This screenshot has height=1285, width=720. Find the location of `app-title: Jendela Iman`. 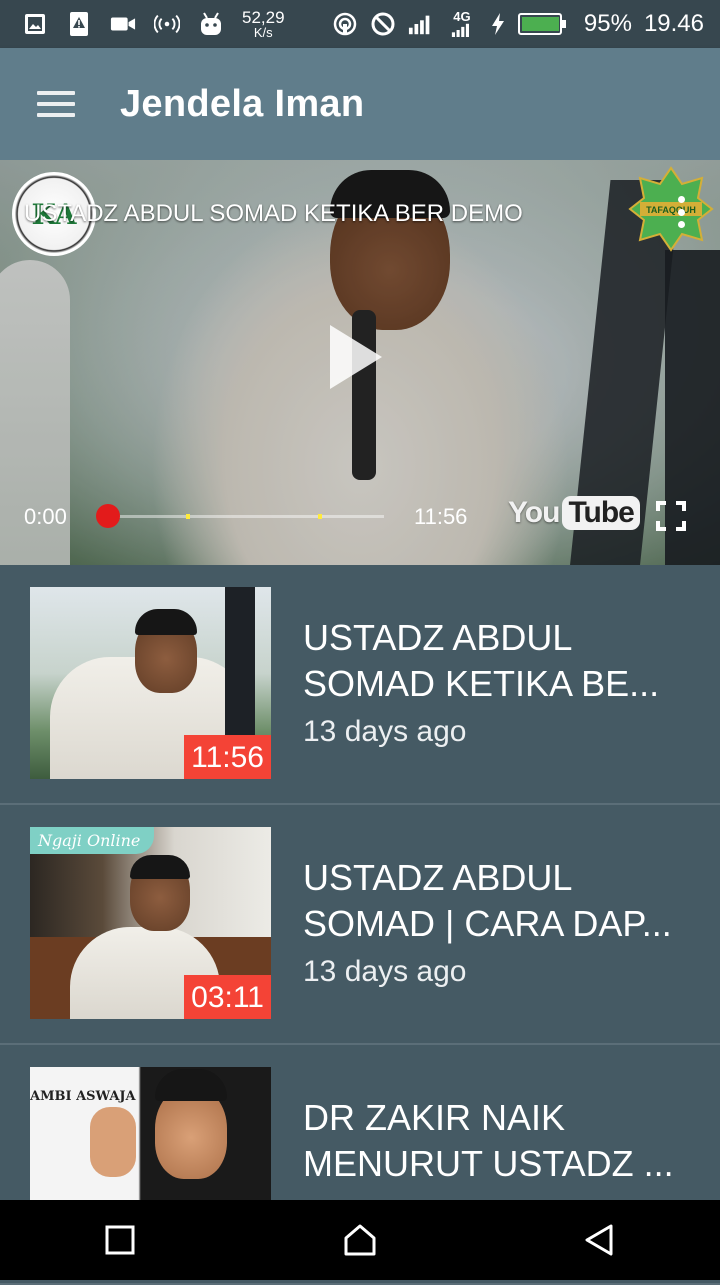

app-title: Jendela Iman is located at coordinates (242, 103).